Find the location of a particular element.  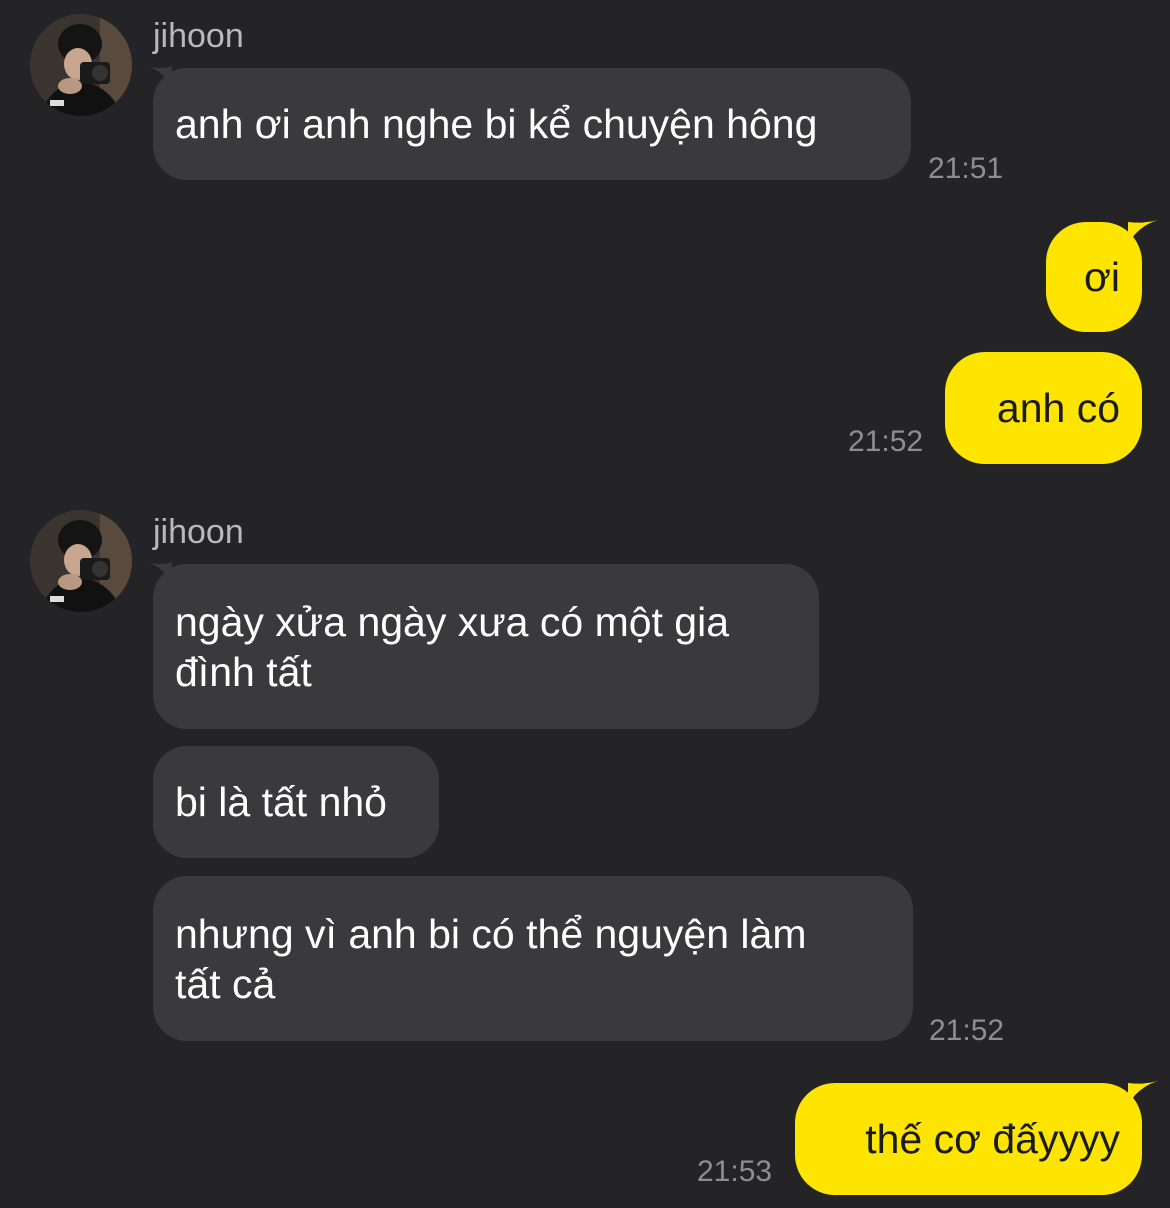

message-bubble: bi là tất nhỏ is located at coordinates (296, 802).